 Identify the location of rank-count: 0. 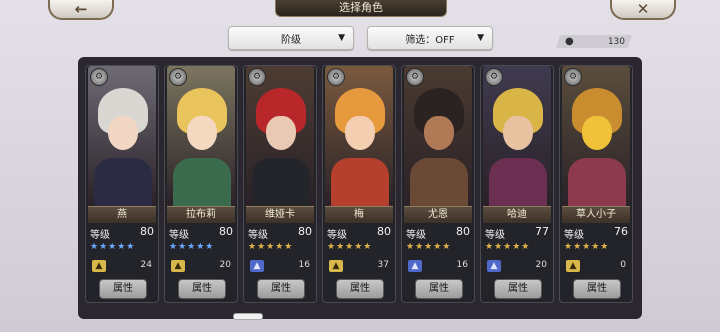
(623, 265).